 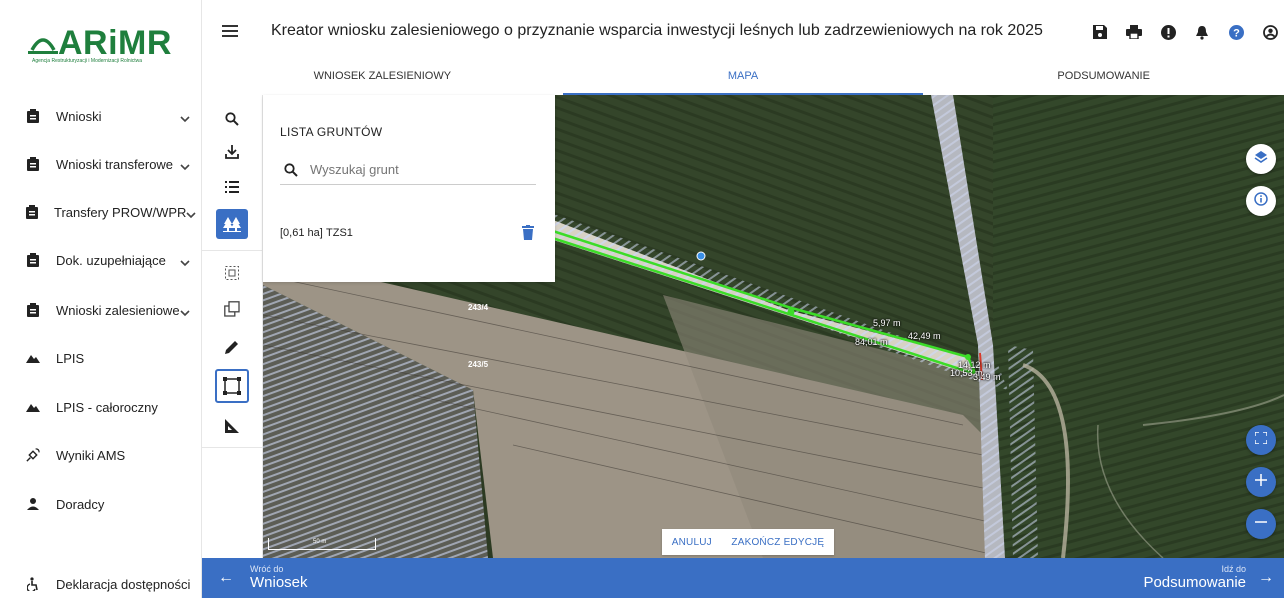 I want to click on satellite-icon, so click(x=33, y=455).